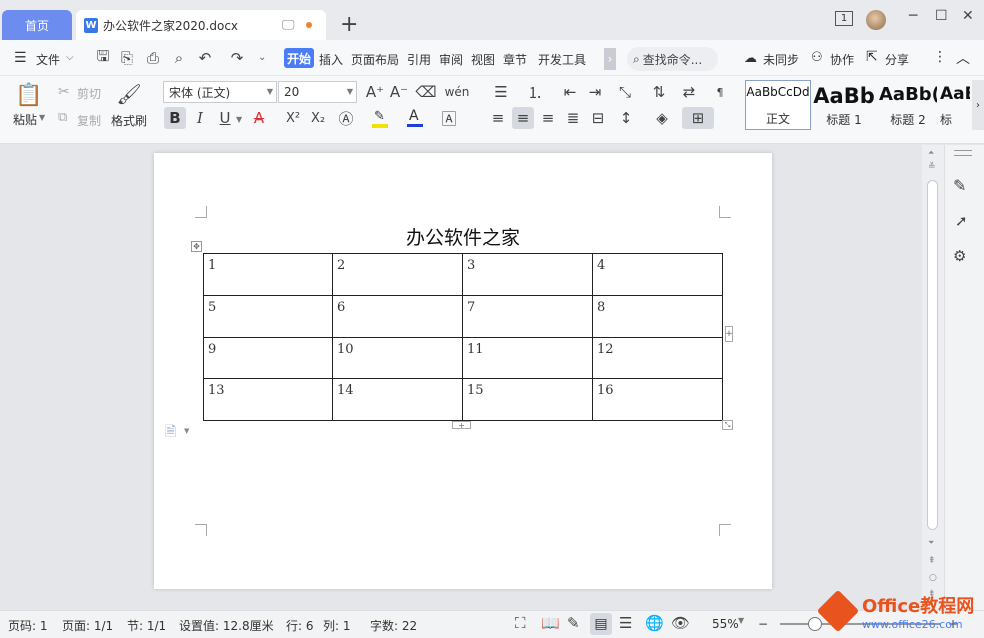 This screenshot has height=638, width=984. I want to click on write-mode-icon: ✎, so click(573, 623).